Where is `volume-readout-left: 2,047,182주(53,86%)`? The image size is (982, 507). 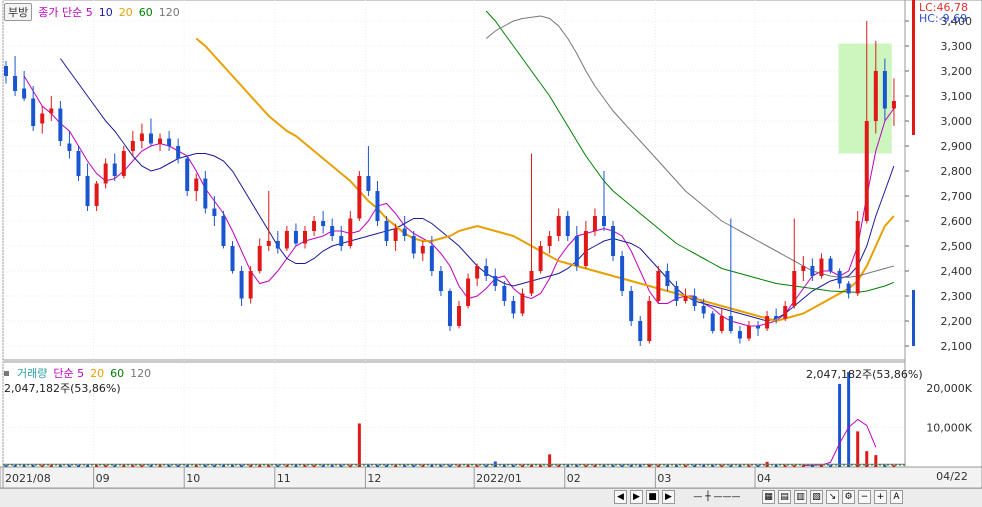 volume-readout-left: 2,047,182주(53,86%) is located at coordinates (62, 388).